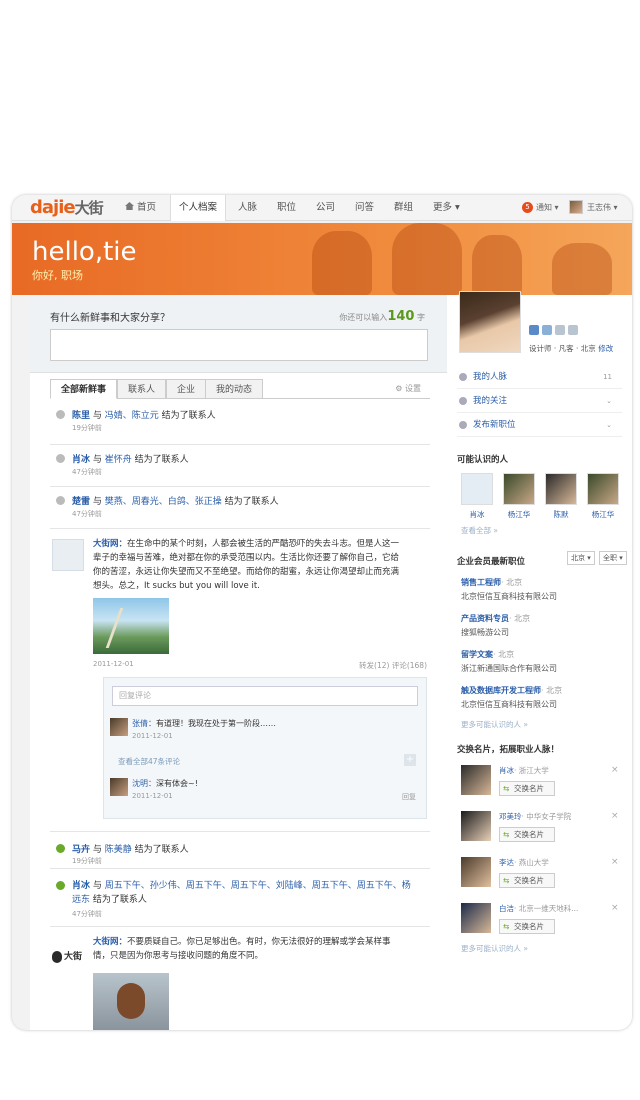 This screenshot has width=640, height=1100. What do you see at coordinates (364, 208) in the screenshot?
I see `nav-qa: 问答` at bounding box center [364, 208].